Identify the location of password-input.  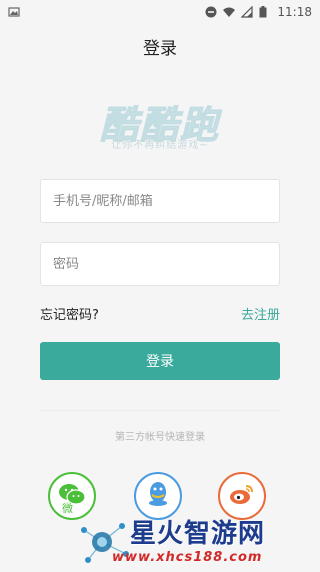
(160, 264).